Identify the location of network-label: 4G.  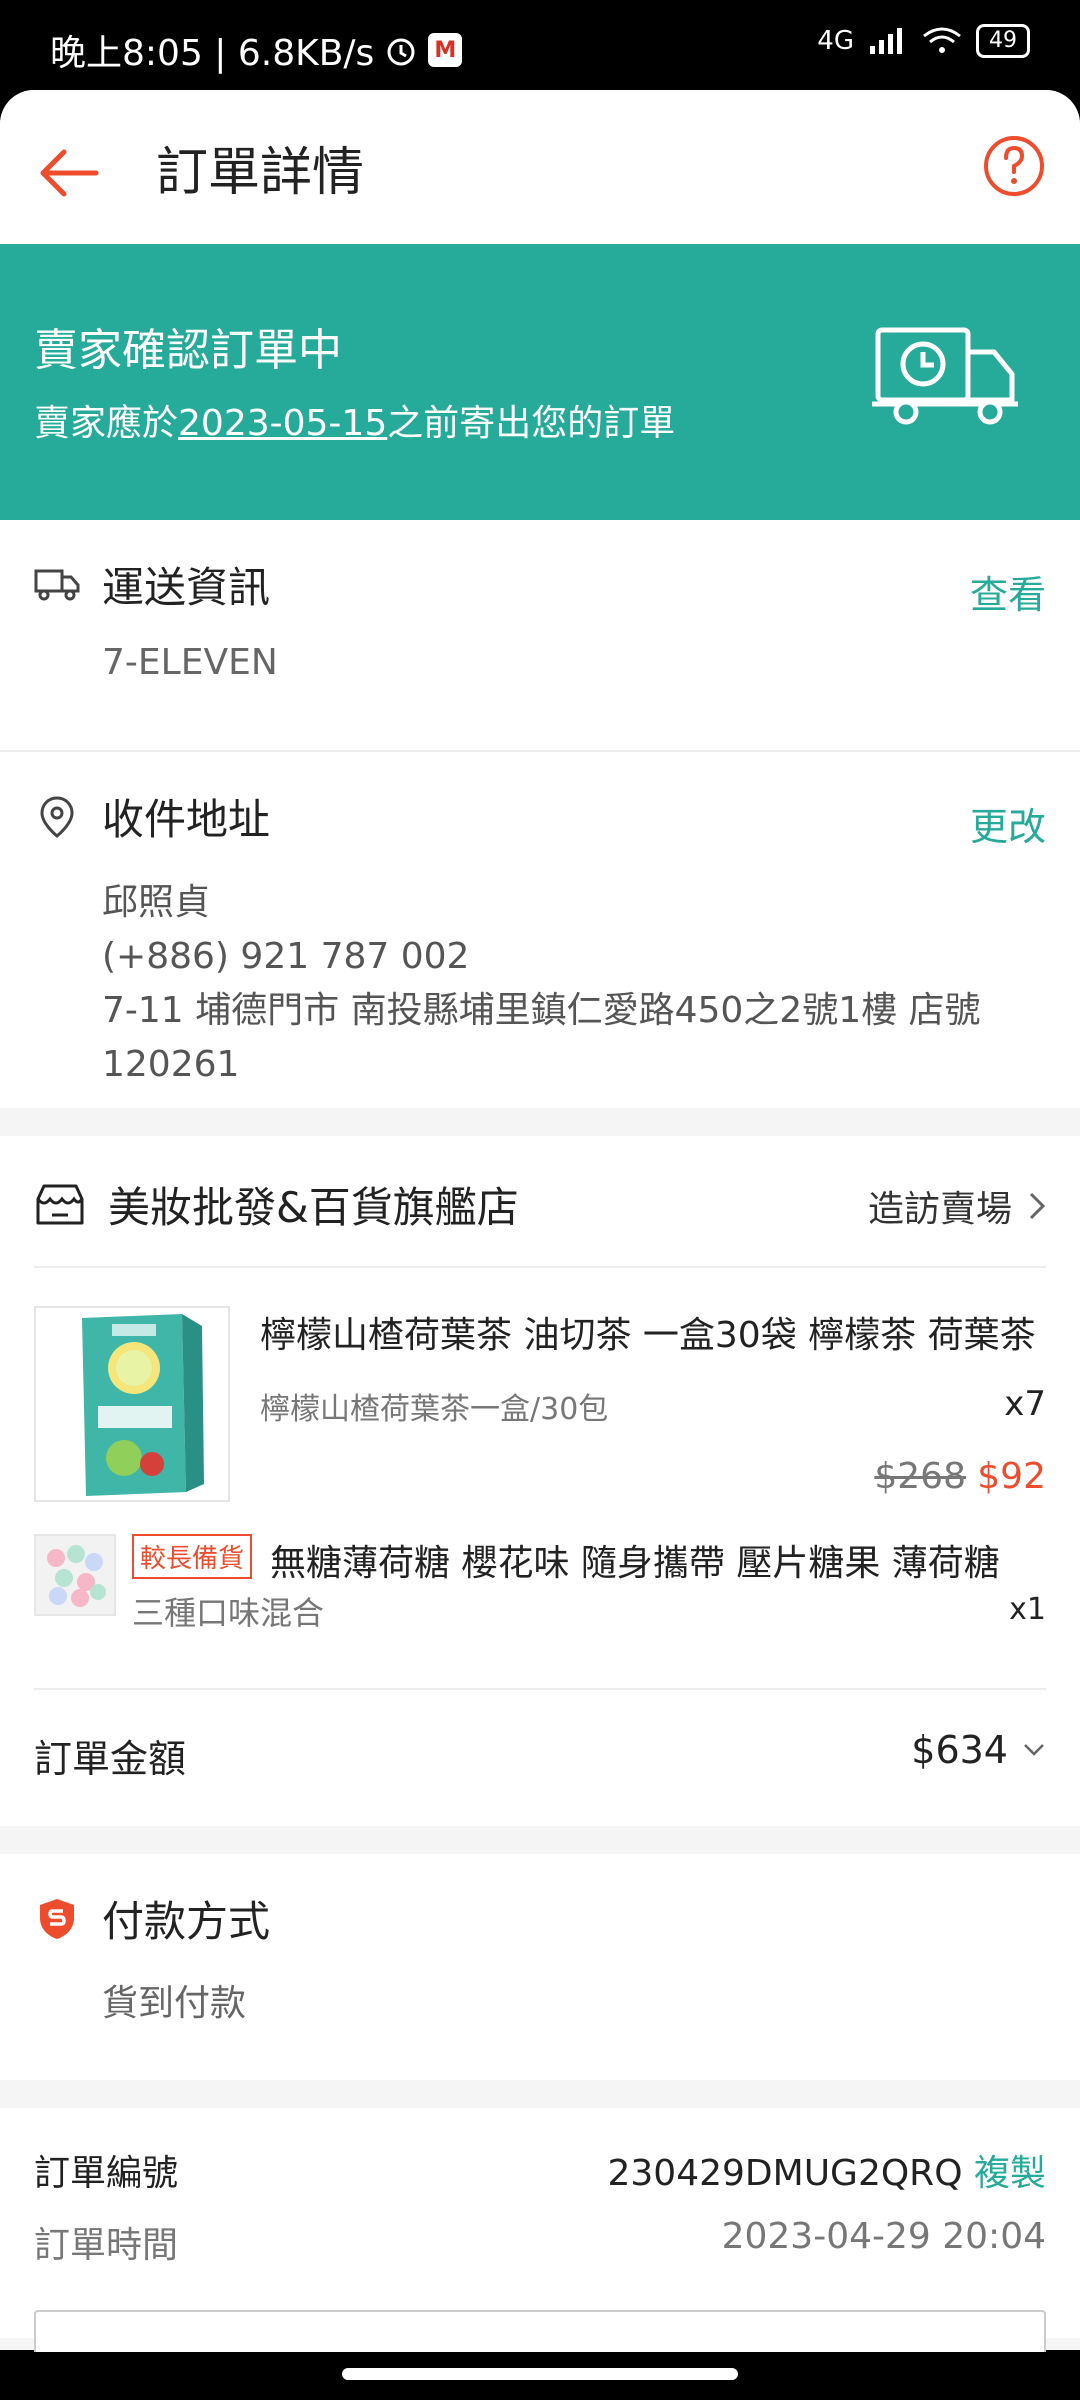
(835, 41).